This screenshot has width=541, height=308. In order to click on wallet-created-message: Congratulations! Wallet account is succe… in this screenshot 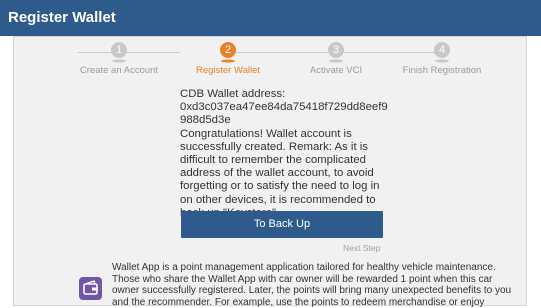, I will do `click(280, 173)`.